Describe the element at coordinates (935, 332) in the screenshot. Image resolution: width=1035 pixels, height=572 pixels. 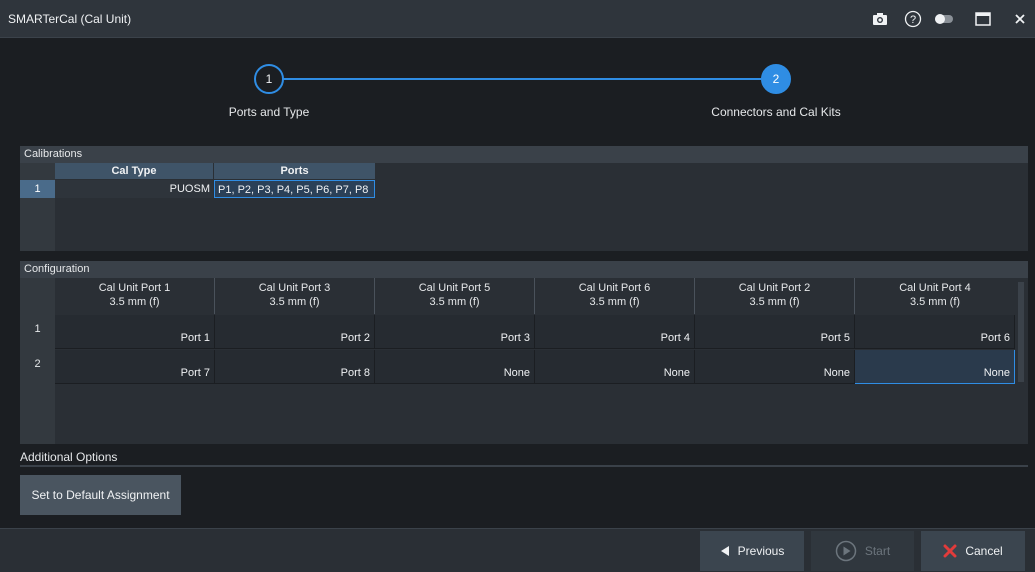
I see `port-assignment-cell: Port 6` at that location.